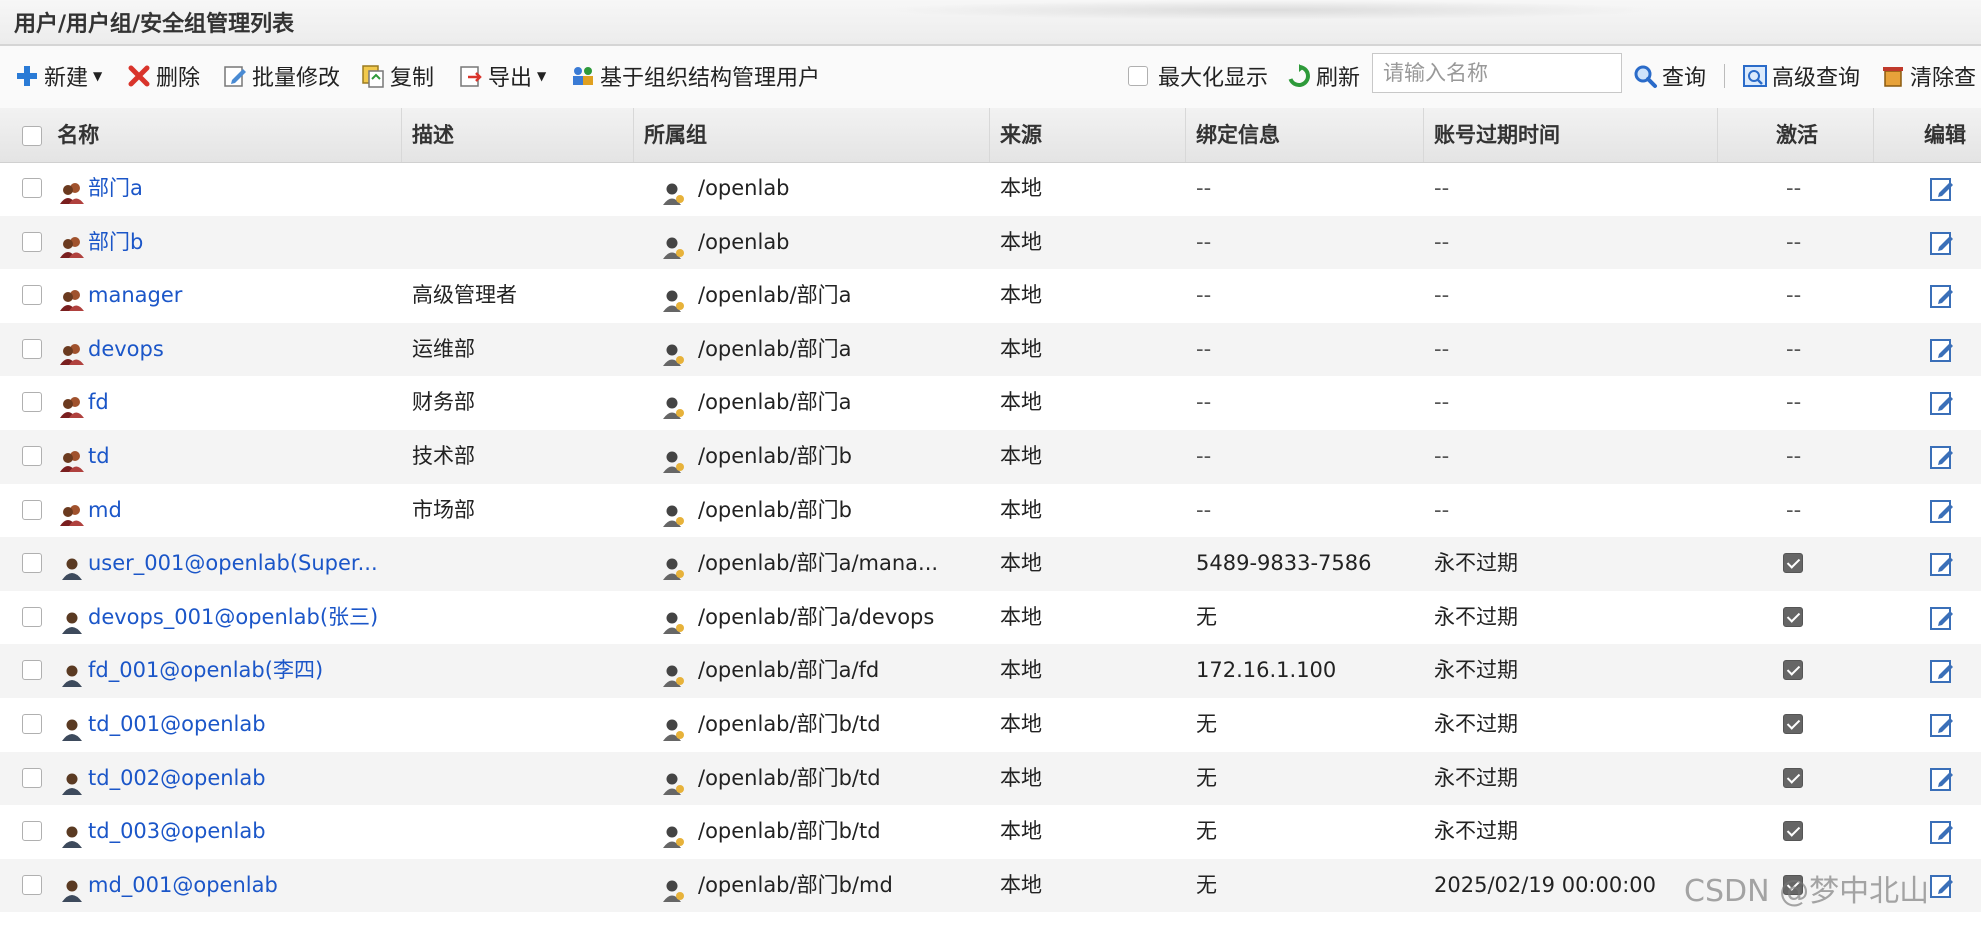 The width and height of the screenshot is (1981, 925). I want to click on maximize-toggle: 最大化显示, so click(1198, 76).